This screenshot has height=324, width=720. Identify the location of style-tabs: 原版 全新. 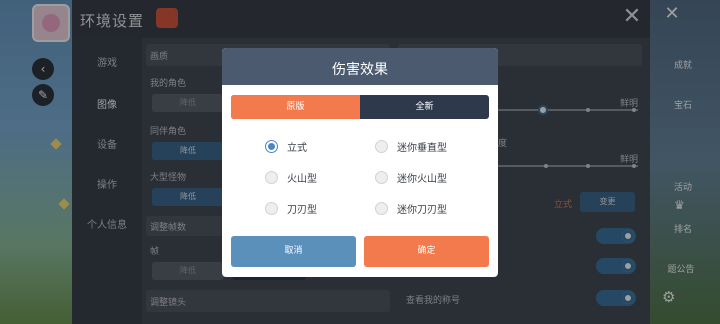
(360, 107).